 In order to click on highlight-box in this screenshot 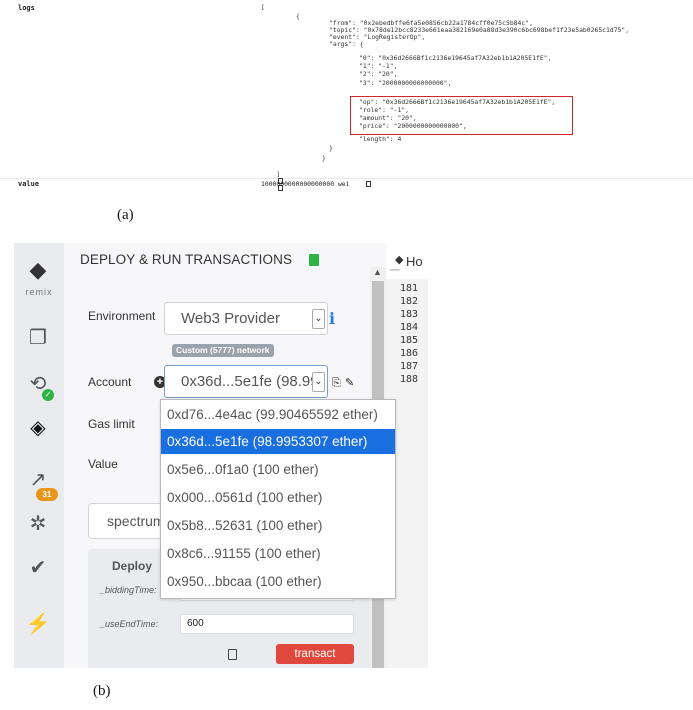, I will do `click(461, 115)`.